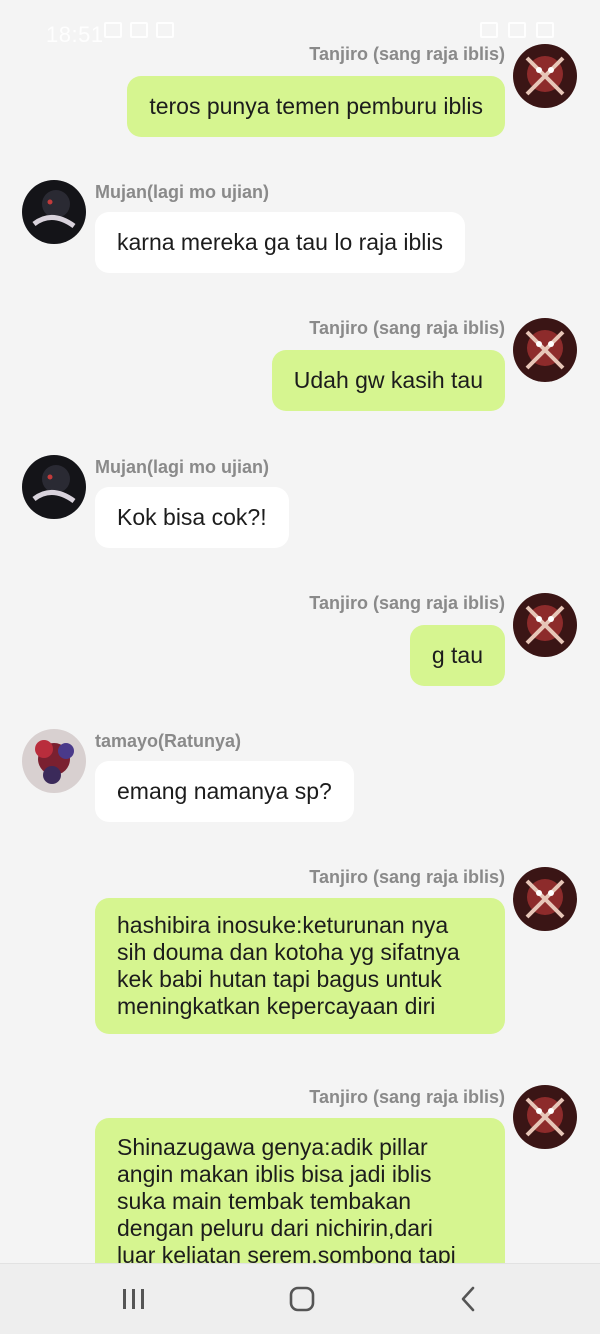 The image size is (600, 1334). I want to click on message-bubble: g tau, so click(457, 655).